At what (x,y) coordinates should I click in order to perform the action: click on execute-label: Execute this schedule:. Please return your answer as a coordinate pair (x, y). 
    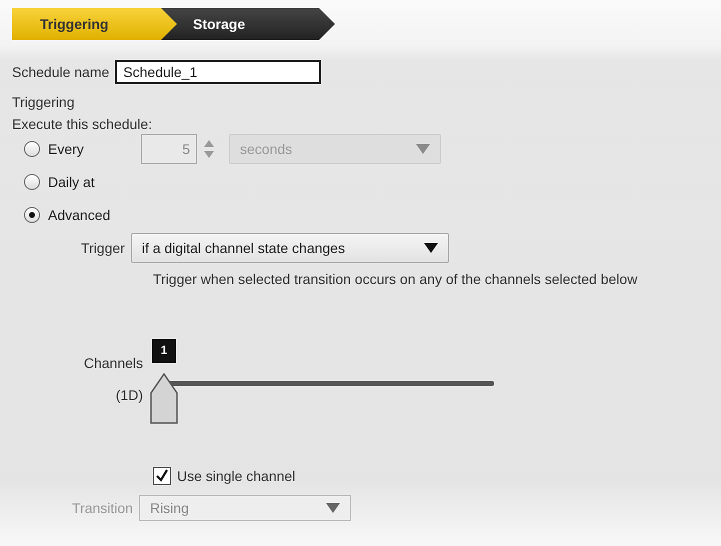
    Looking at the image, I should click on (83, 124).